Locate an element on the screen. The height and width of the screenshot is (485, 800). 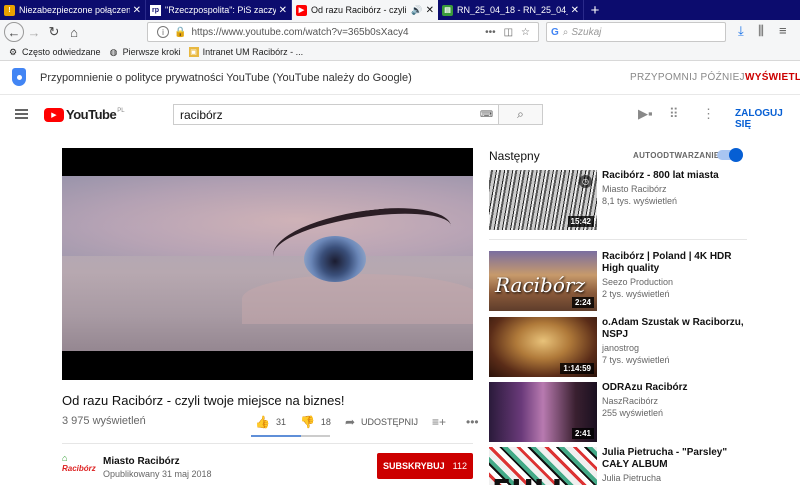
divider is located at coordinates (267, 443).